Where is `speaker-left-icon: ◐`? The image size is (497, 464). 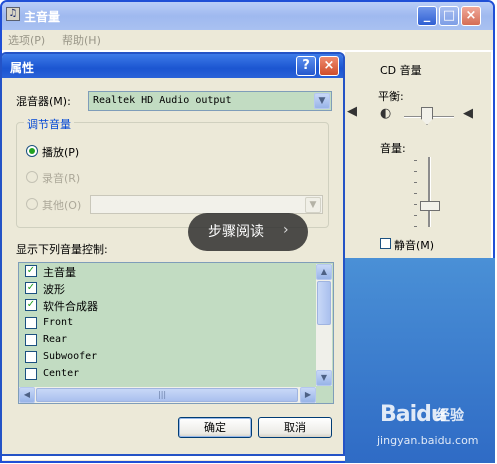 speaker-left-icon: ◐ is located at coordinates (386, 113).